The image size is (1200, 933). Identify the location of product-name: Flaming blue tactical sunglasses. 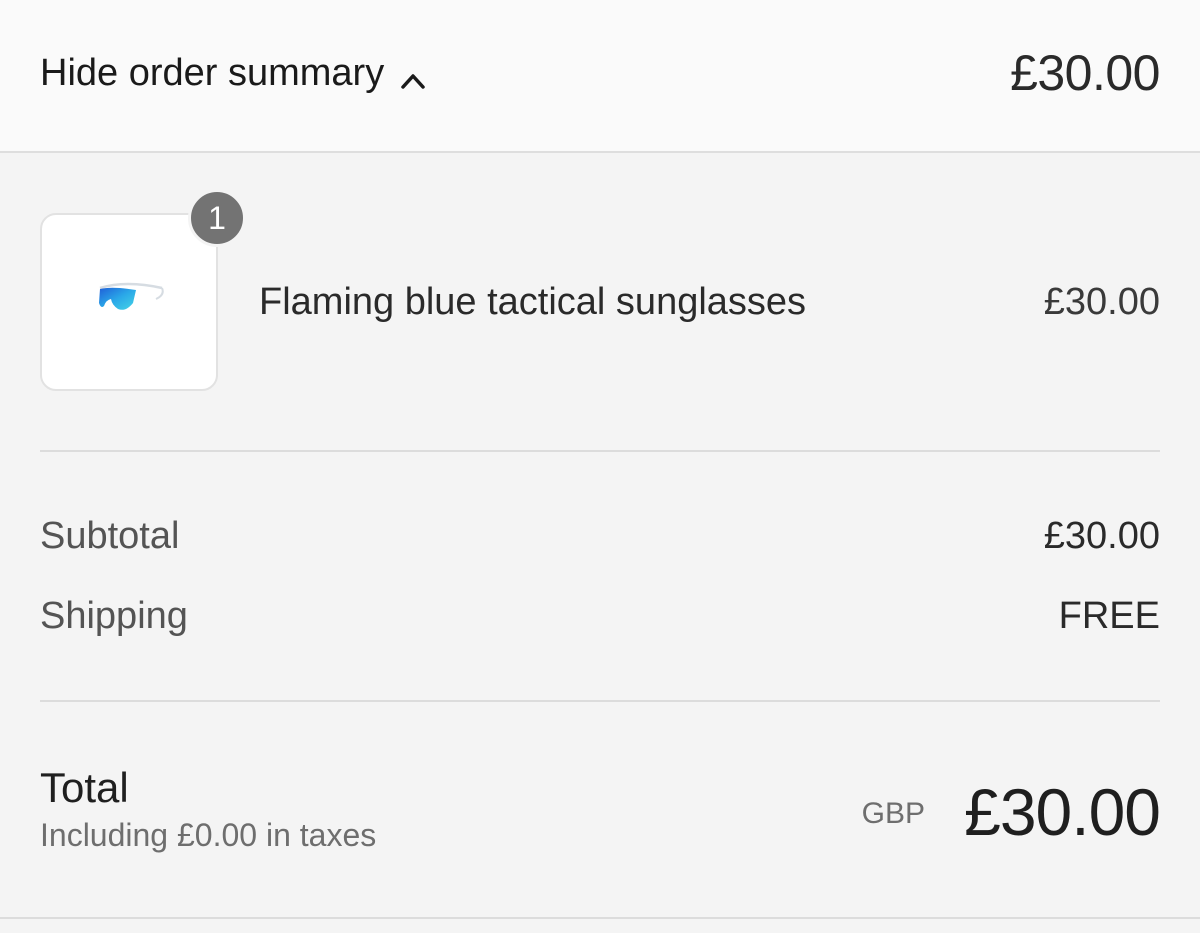
(533, 302).